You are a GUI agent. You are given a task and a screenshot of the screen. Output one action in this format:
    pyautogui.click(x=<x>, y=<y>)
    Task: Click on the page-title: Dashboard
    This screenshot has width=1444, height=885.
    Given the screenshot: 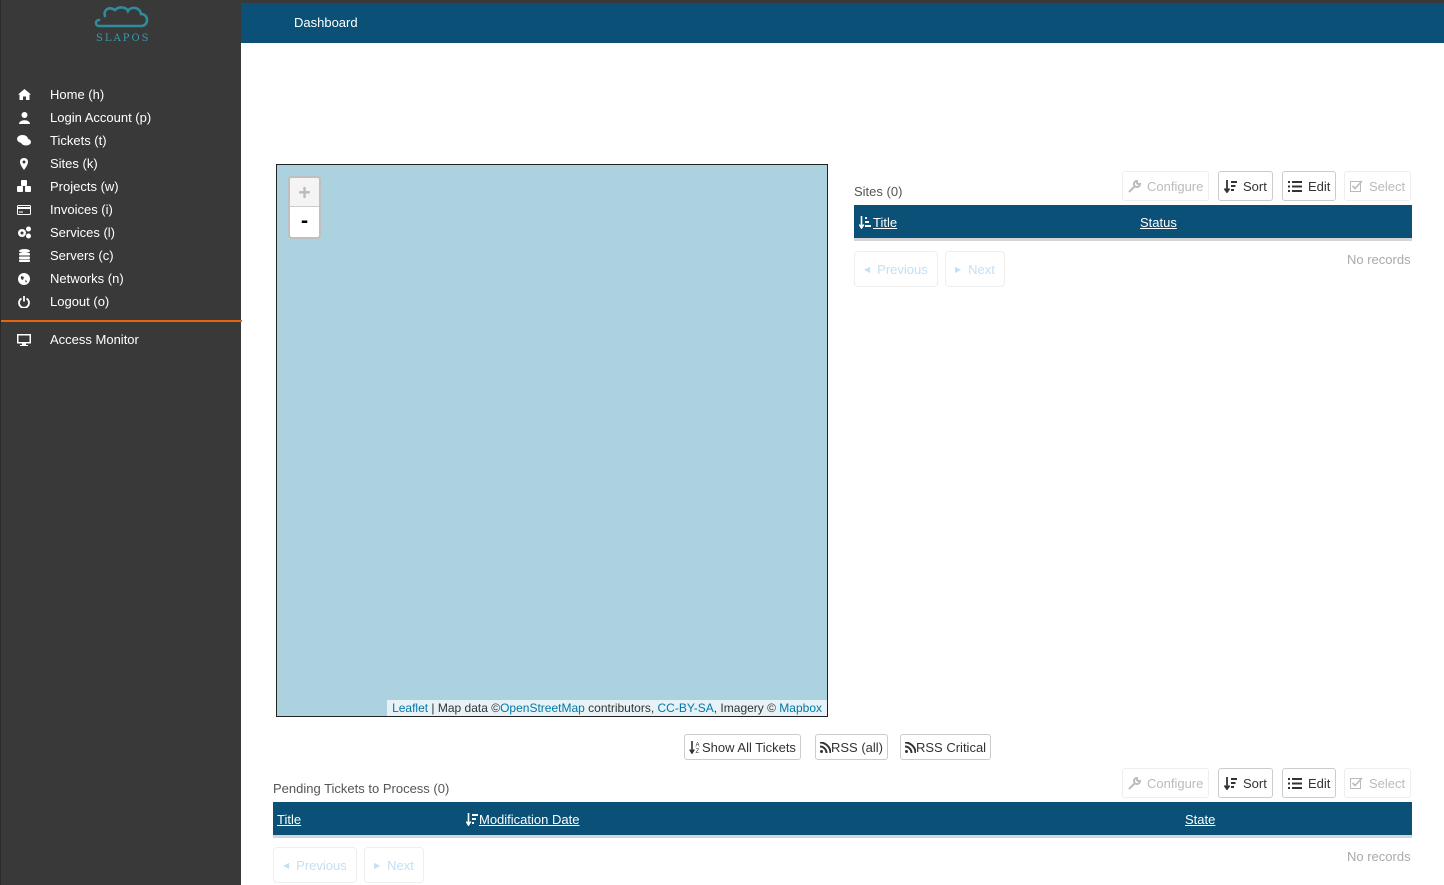 What is the action you would take?
    pyautogui.click(x=326, y=22)
    